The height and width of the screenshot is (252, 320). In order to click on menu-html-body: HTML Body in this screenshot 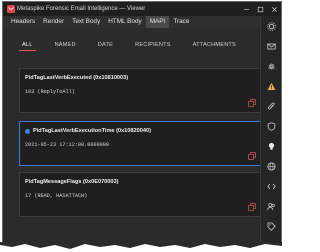, I will do `click(125, 22)`.